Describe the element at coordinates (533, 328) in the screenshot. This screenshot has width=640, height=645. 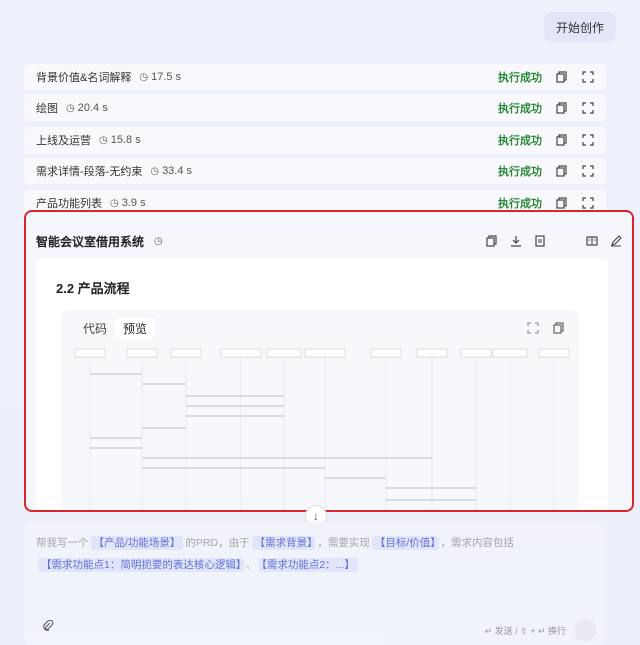
I see `fullscreen-icon` at that location.